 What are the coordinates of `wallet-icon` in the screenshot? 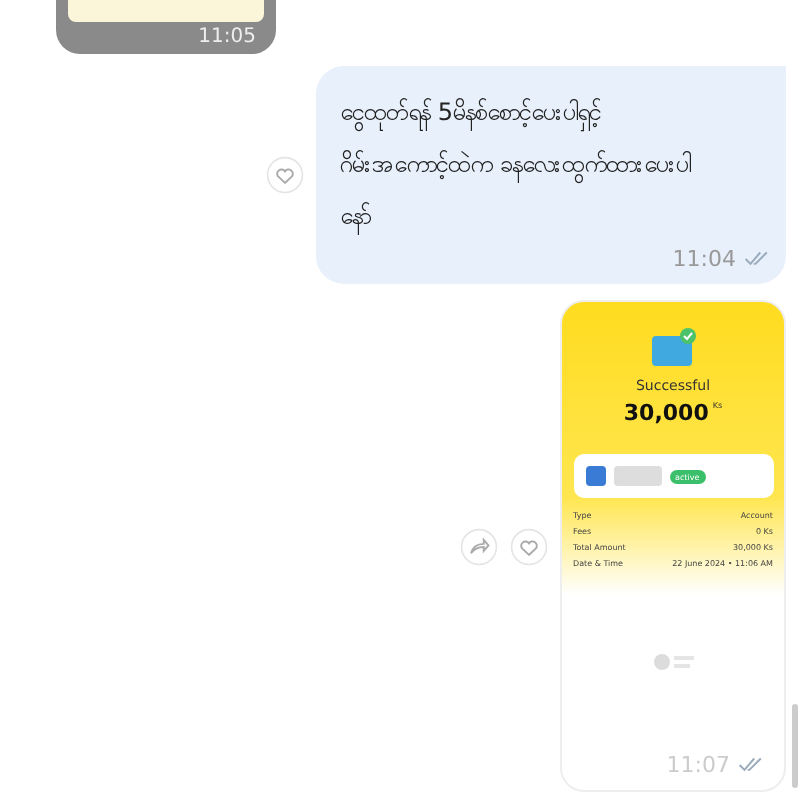 It's located at (673, 348).